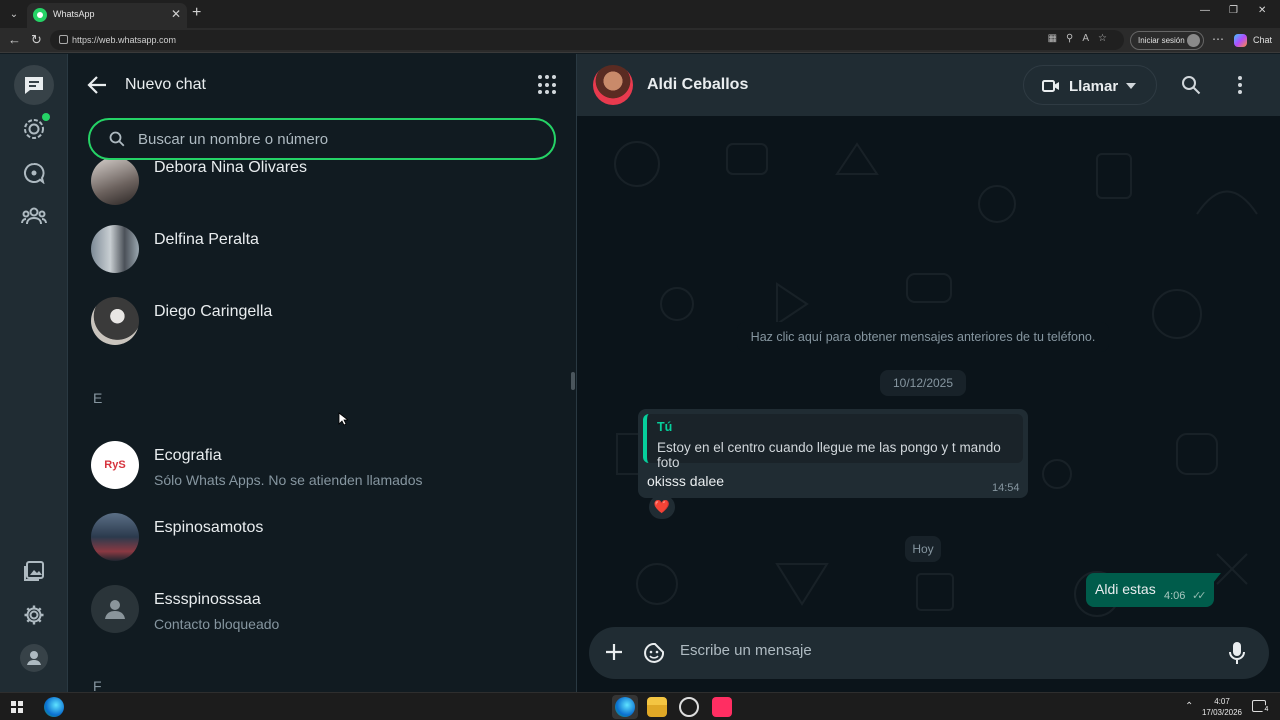 The width and height of the screenshot is (1280, 720). I want to click on media-nav-button, so click(34, 571).